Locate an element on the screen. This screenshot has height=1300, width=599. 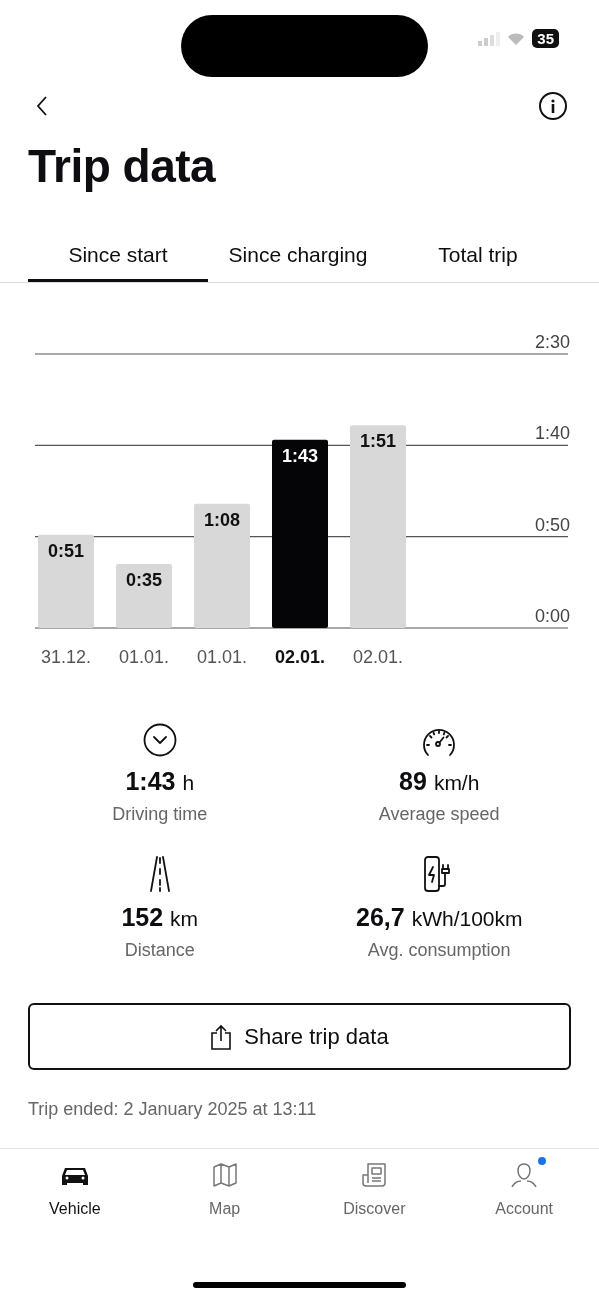
page-title: Trip data is located at coordinates (122, 166).